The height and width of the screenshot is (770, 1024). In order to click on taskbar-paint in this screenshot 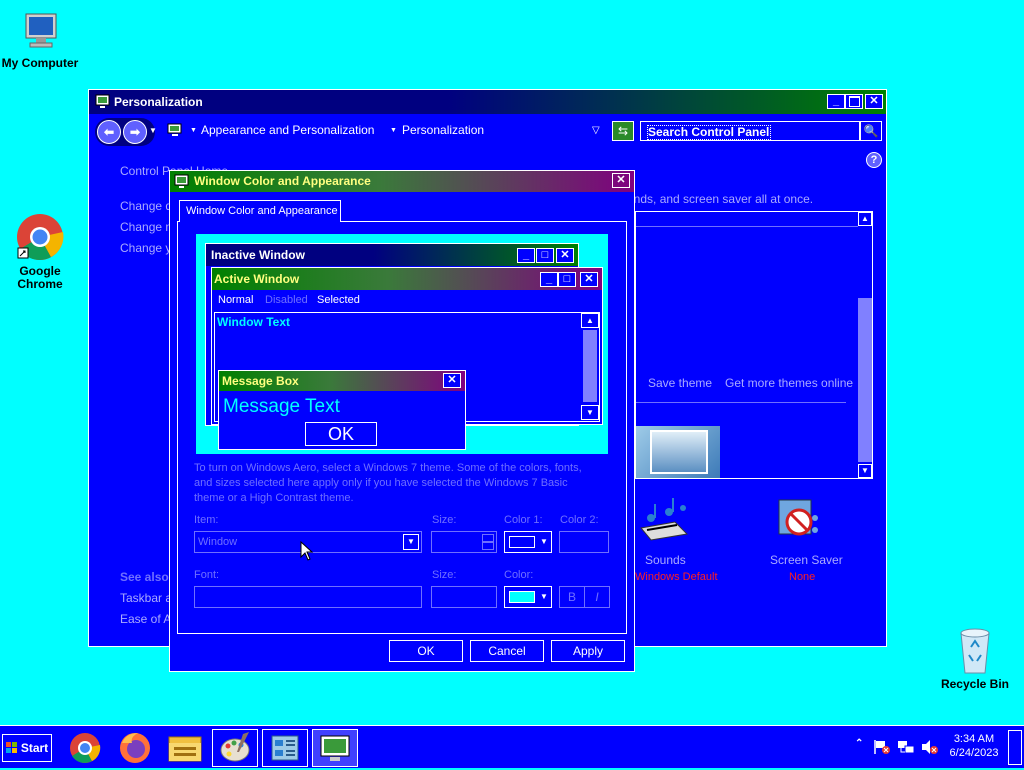, I will do `click(235, 748)`.